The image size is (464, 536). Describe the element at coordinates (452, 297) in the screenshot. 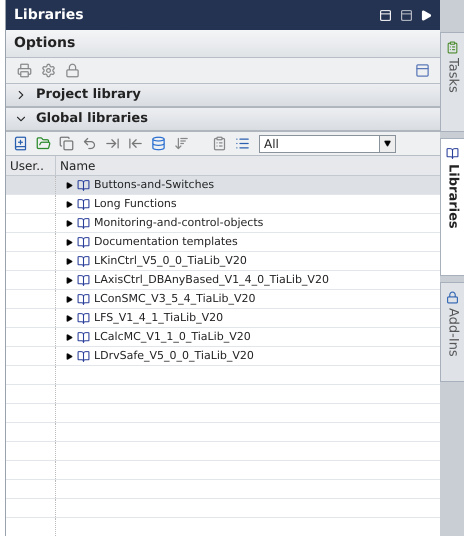

I see `lock-icon` at that location.